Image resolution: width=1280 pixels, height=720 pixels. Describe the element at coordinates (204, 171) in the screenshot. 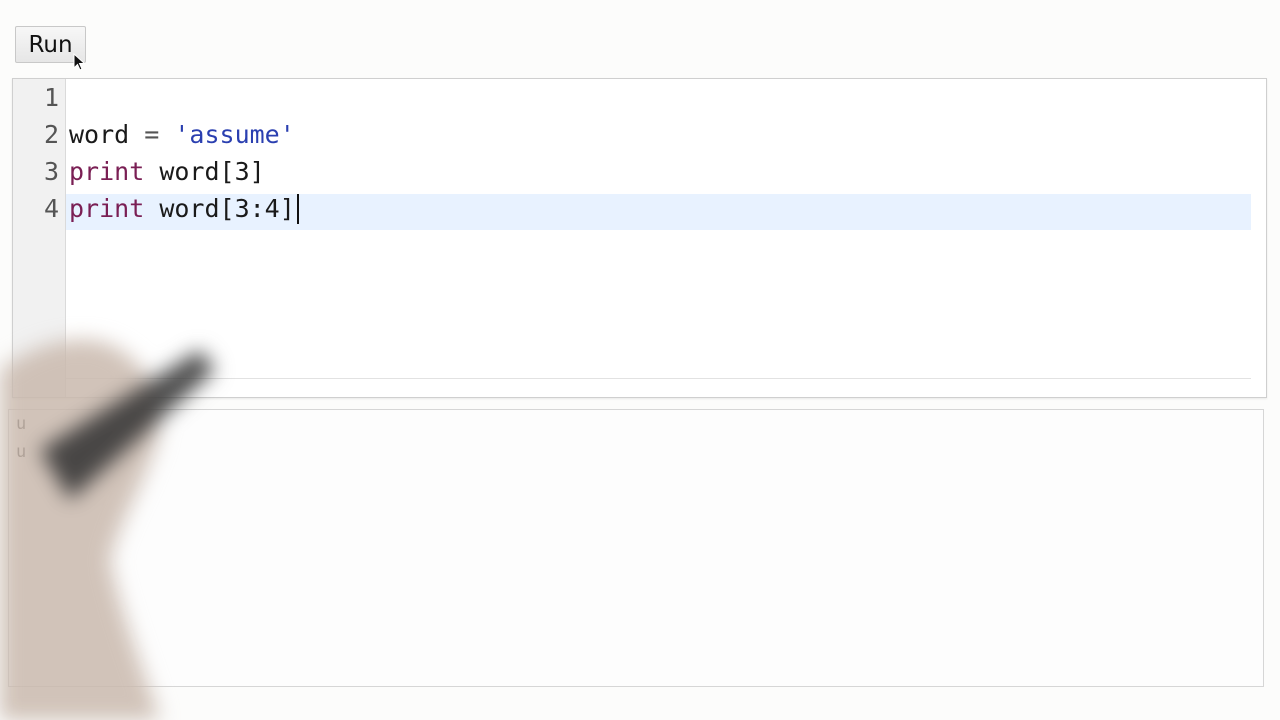

I see `code-token: word[3]` at that location.